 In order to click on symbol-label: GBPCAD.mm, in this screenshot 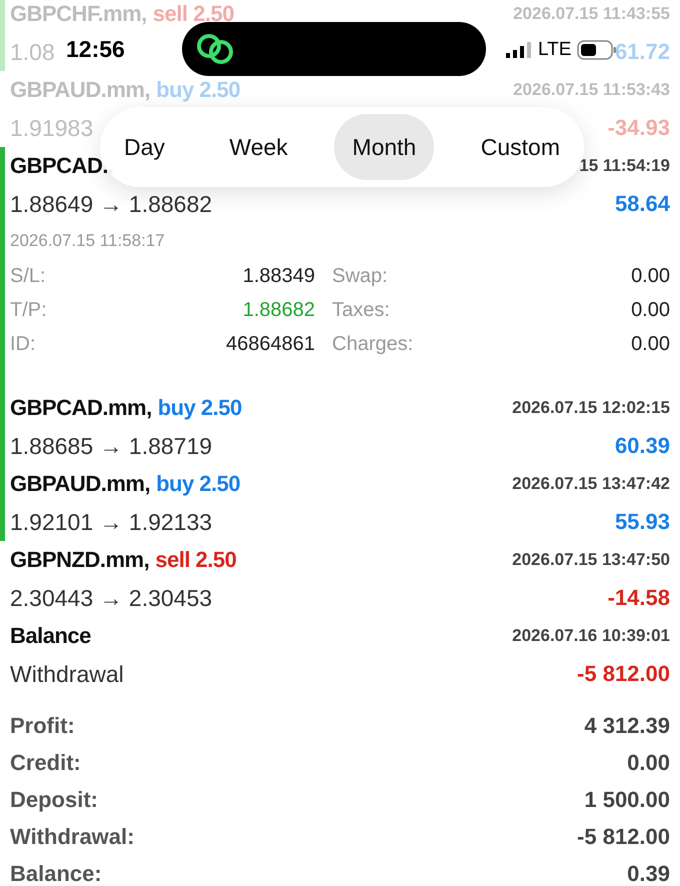, I will do `click(81, 408)`.